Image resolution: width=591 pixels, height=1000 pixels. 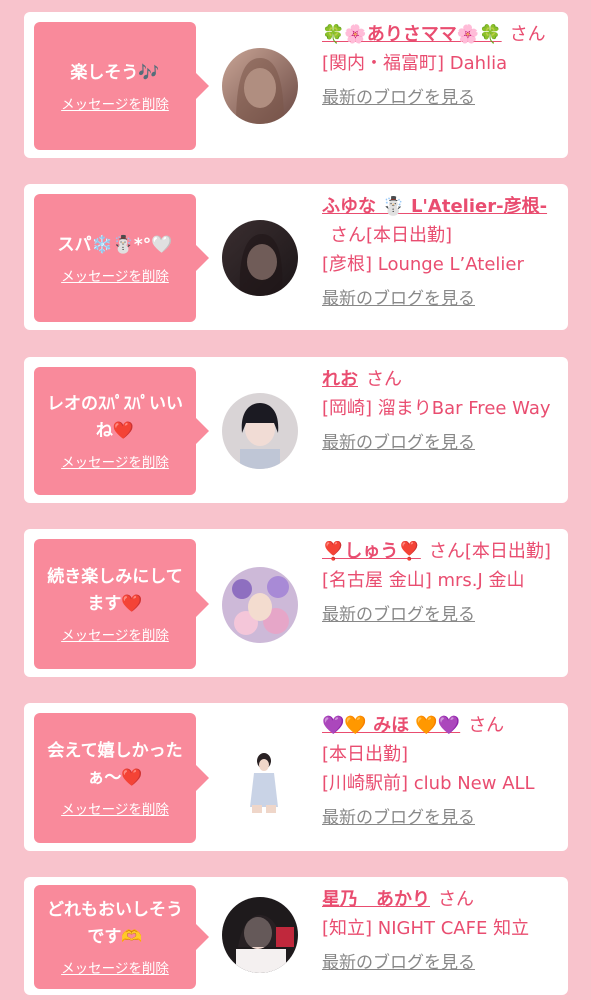 I want to click on message-bubble: 会えて嬉しかった ぁ〜❤️ メッセージを削除, so click(x=121, y=778).